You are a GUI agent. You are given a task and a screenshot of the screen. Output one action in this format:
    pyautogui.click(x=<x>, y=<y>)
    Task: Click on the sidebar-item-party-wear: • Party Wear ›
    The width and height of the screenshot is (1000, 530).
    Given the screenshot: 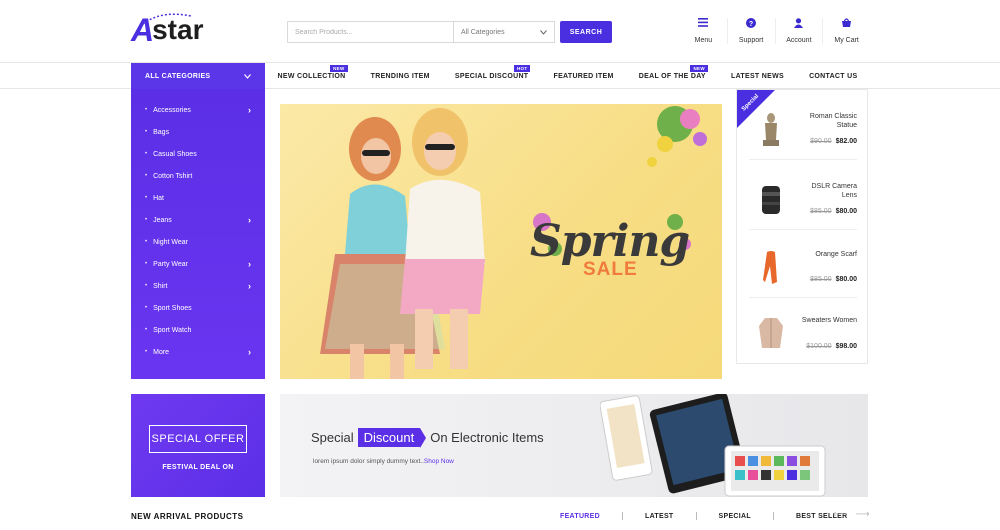 What is the action you would take?
    pyautogui.click(x=198, y=264)
    